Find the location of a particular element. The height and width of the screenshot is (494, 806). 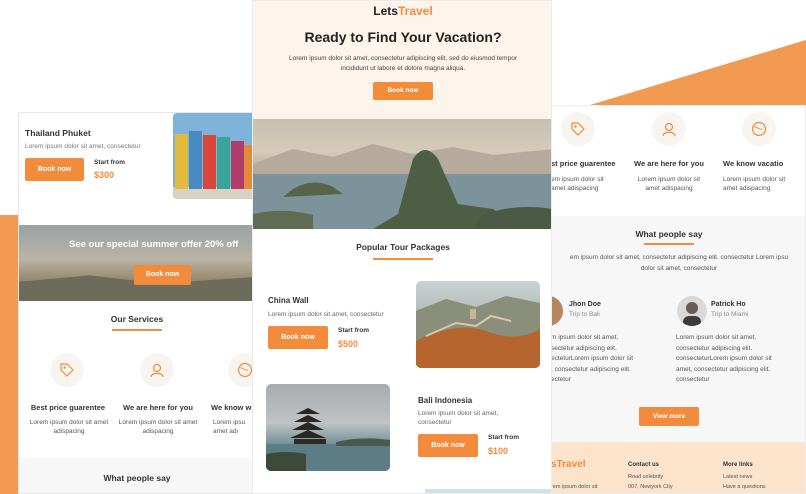

reviewer-trip: Trip to Miami is located at coordinates (730, 314).